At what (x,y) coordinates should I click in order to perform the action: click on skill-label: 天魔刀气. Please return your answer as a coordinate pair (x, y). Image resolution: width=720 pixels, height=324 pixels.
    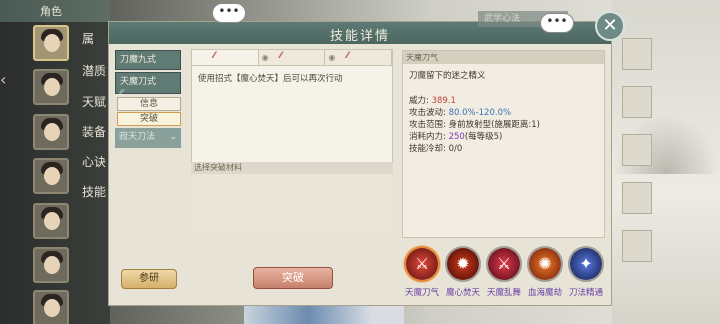
    Looking at the image, I should click on (421, 293).